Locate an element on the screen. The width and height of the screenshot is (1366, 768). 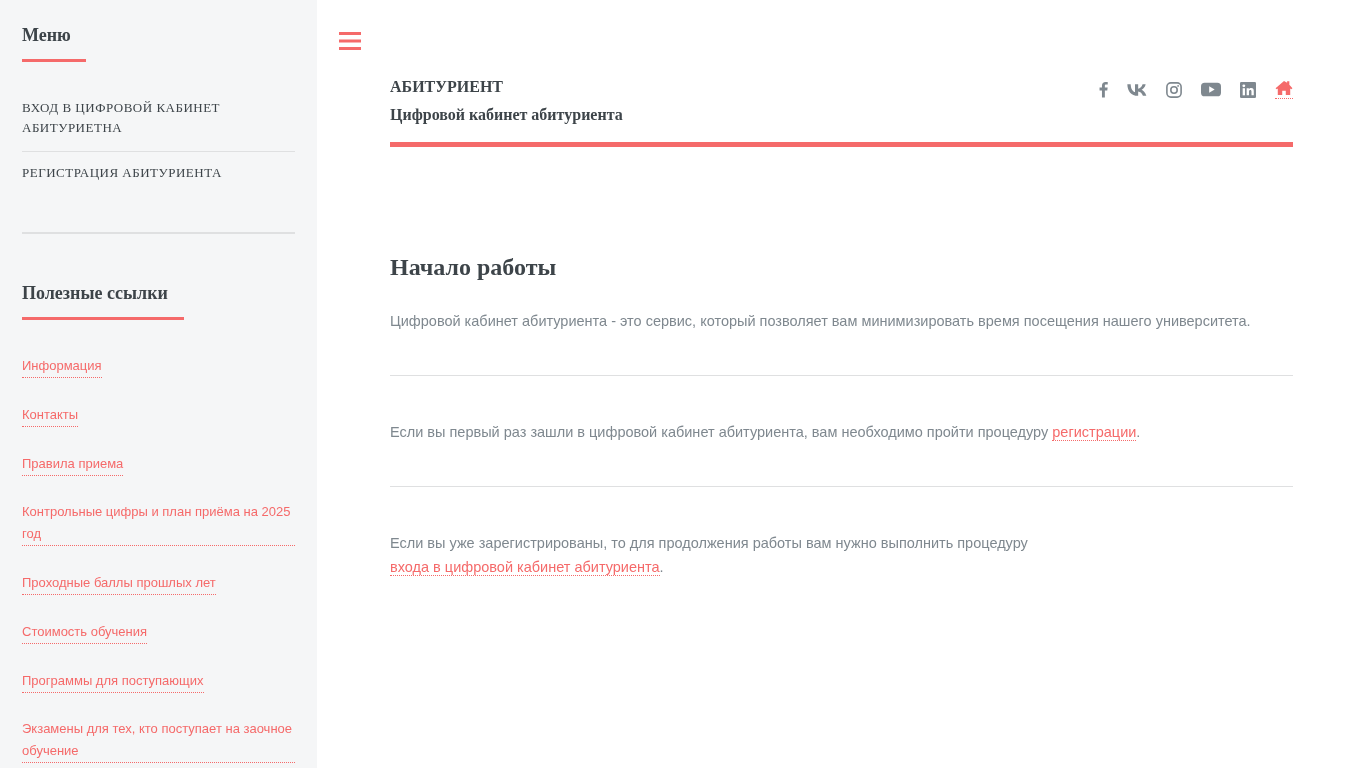
linkedin-icon is located at coordinates (1248, 89).